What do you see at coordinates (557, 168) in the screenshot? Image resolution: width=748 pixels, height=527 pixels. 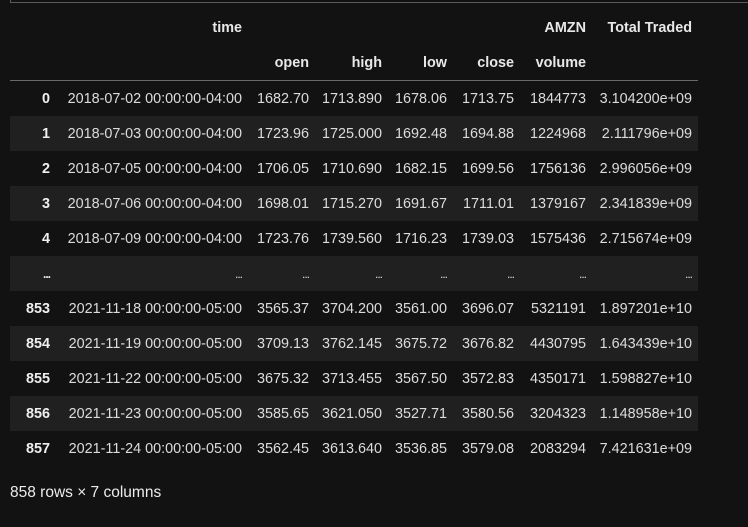 I see `cell-volume: 1756136` at bounding box center [557, 168].